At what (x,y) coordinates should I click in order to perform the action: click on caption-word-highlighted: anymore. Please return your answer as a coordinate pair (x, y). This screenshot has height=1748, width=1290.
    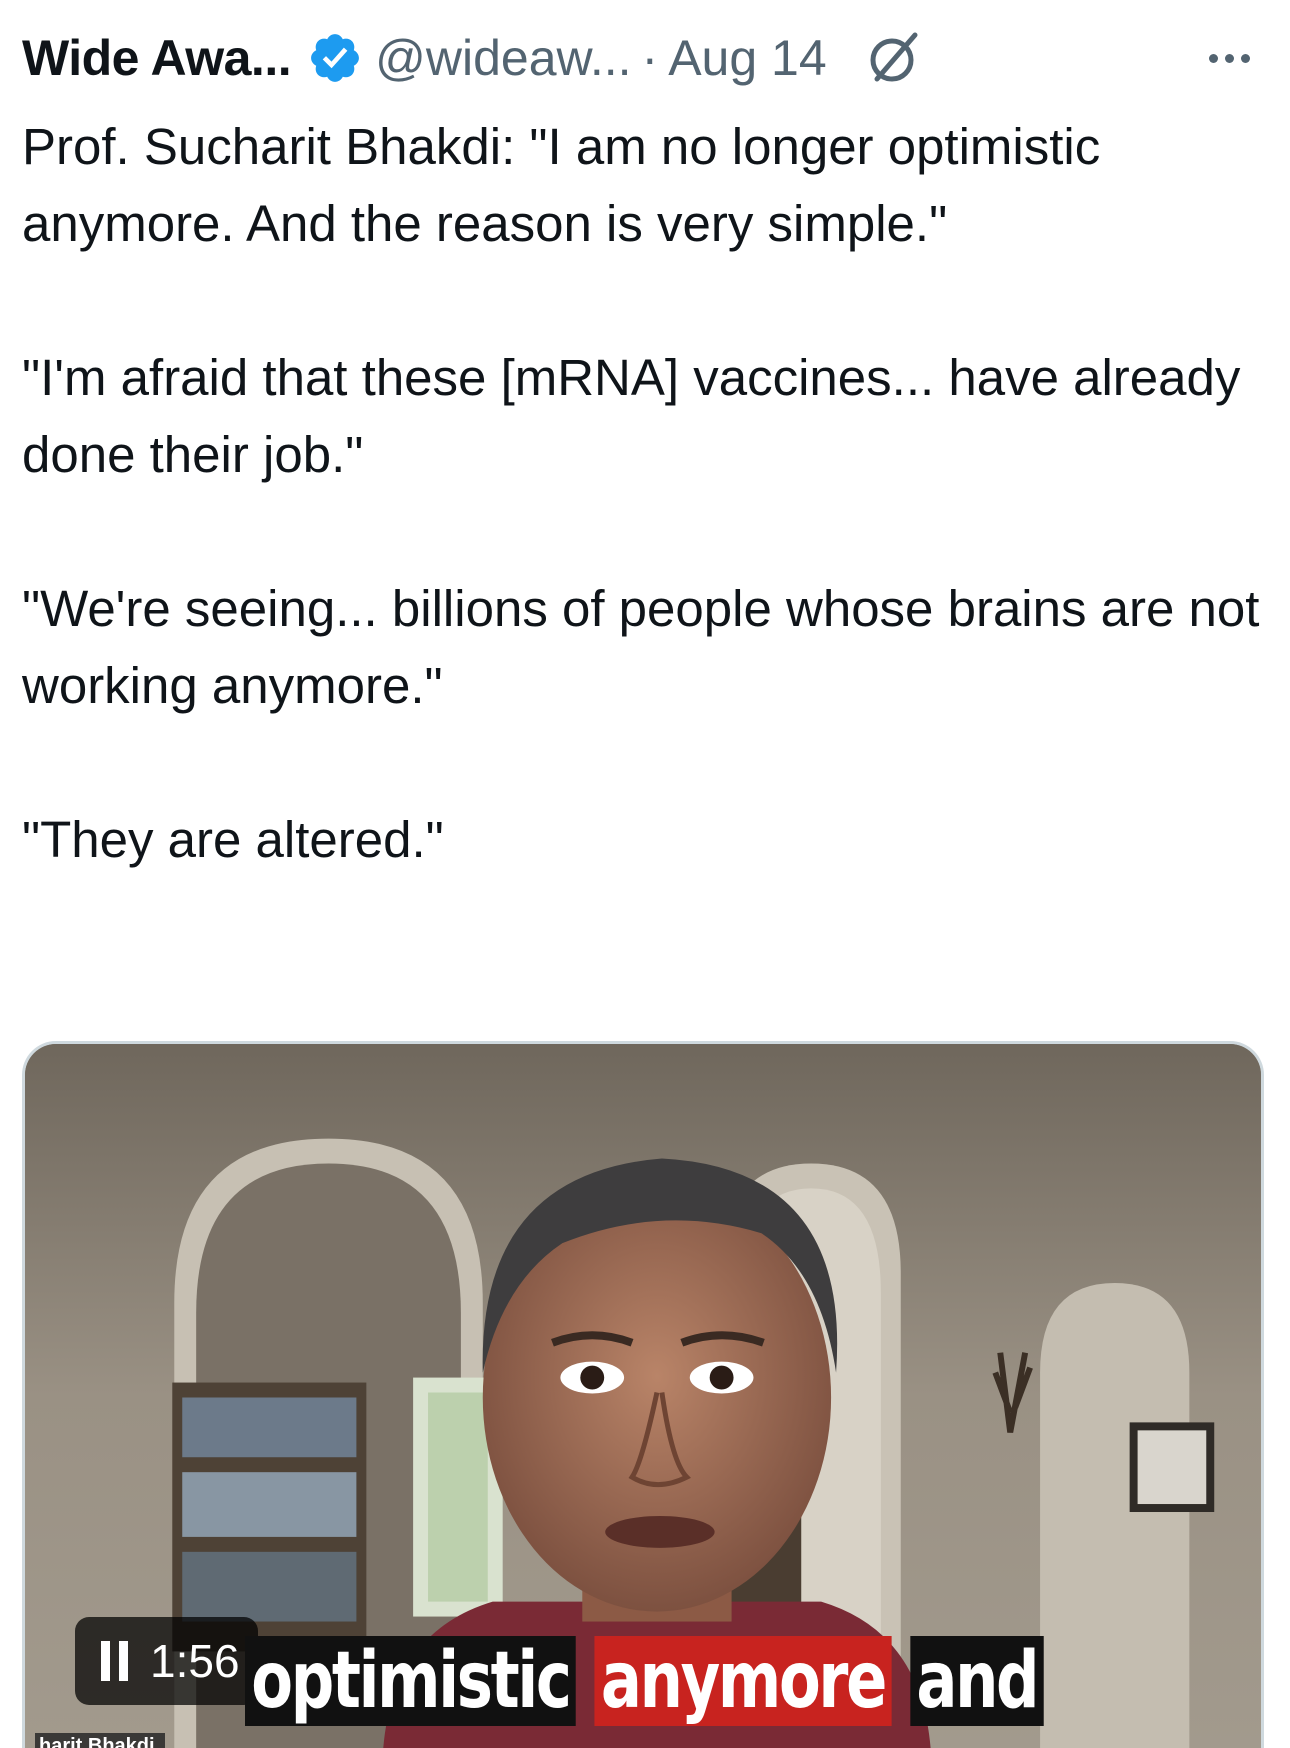
    Looking at the image, I should click on (743, 1681).